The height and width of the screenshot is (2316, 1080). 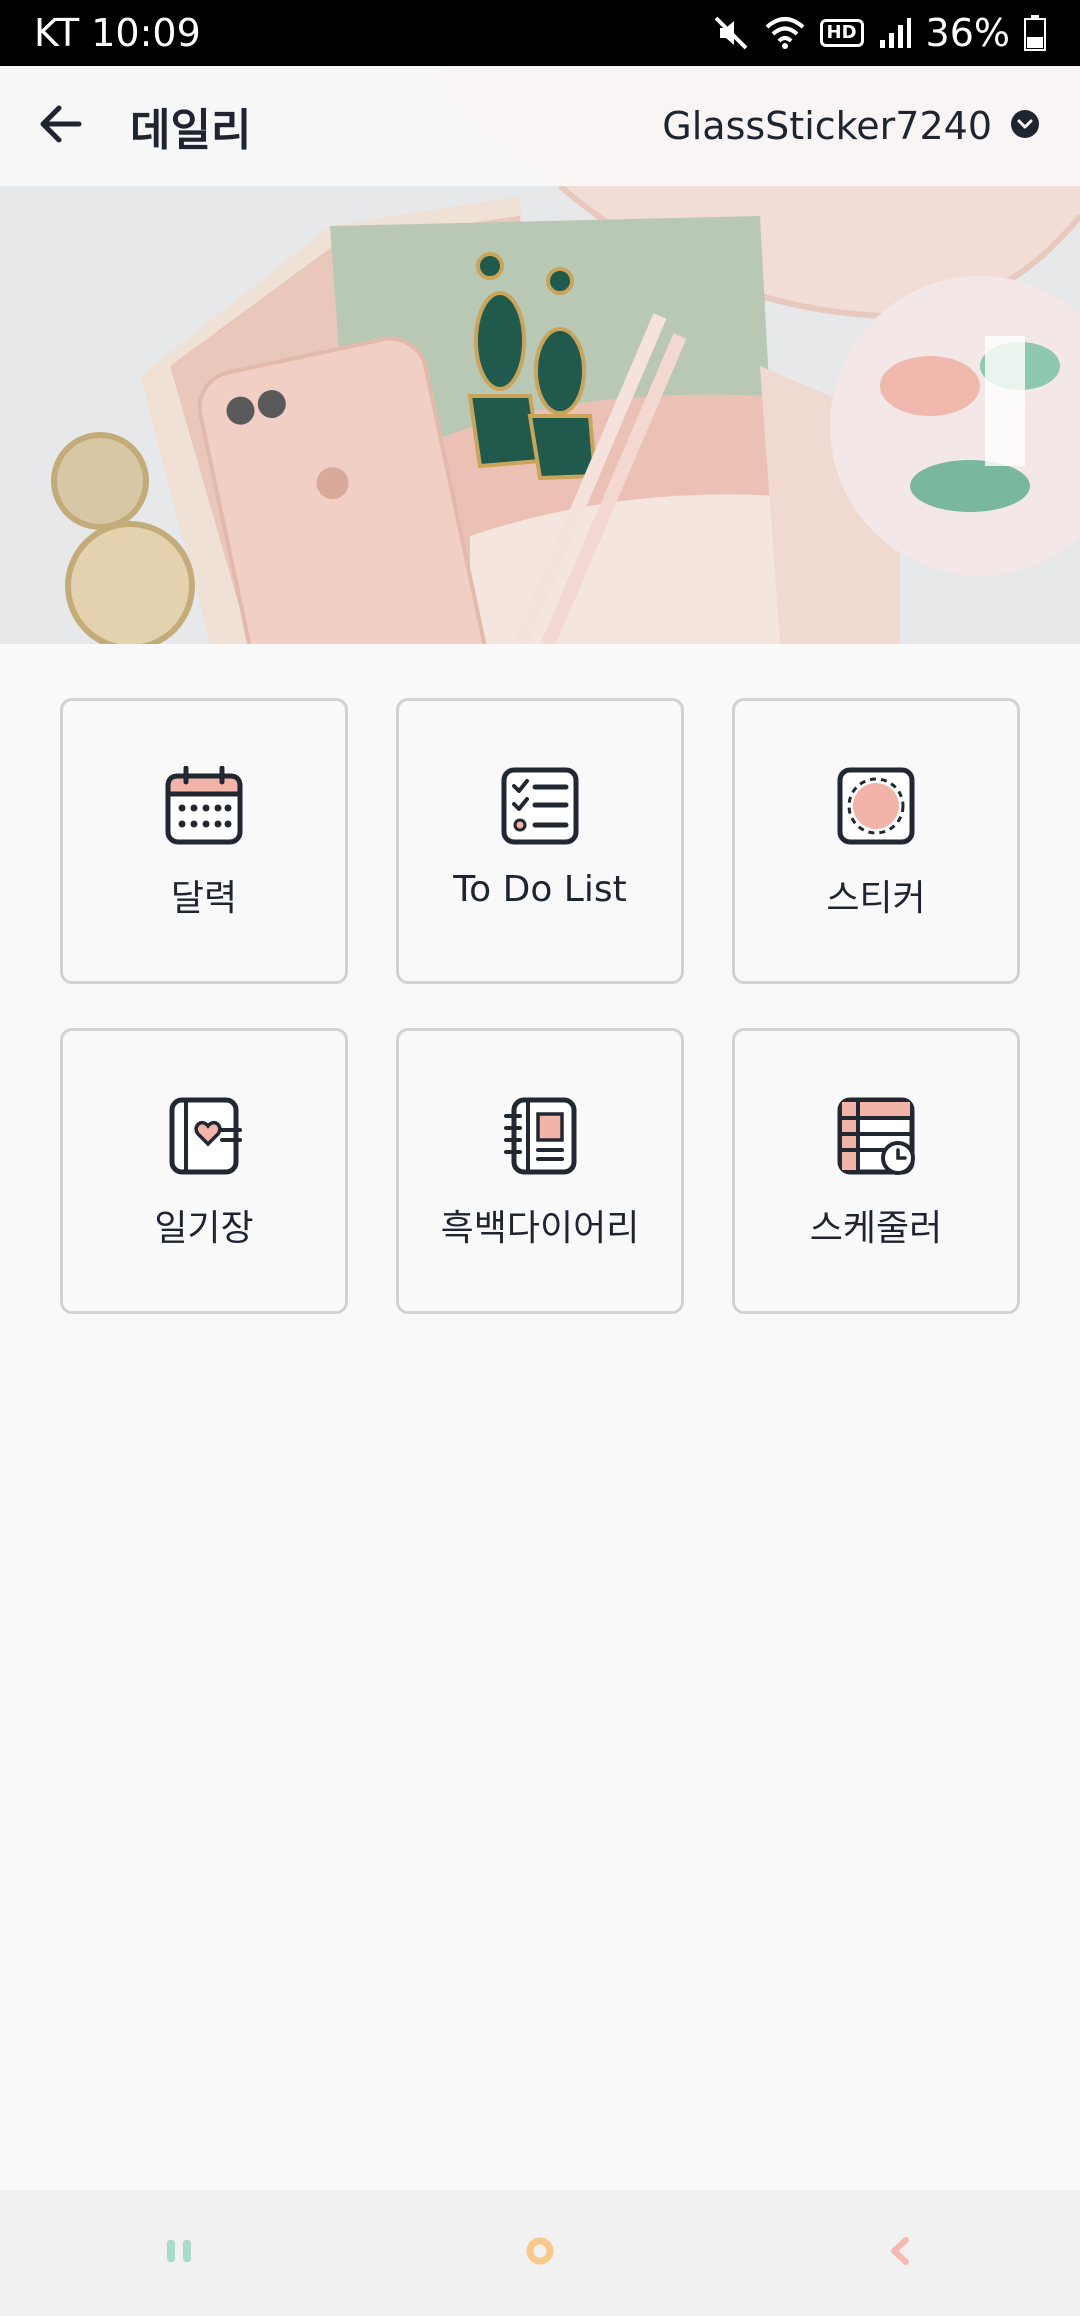 I want to click on menu-label: 스티커, so click(x=876, y=898).